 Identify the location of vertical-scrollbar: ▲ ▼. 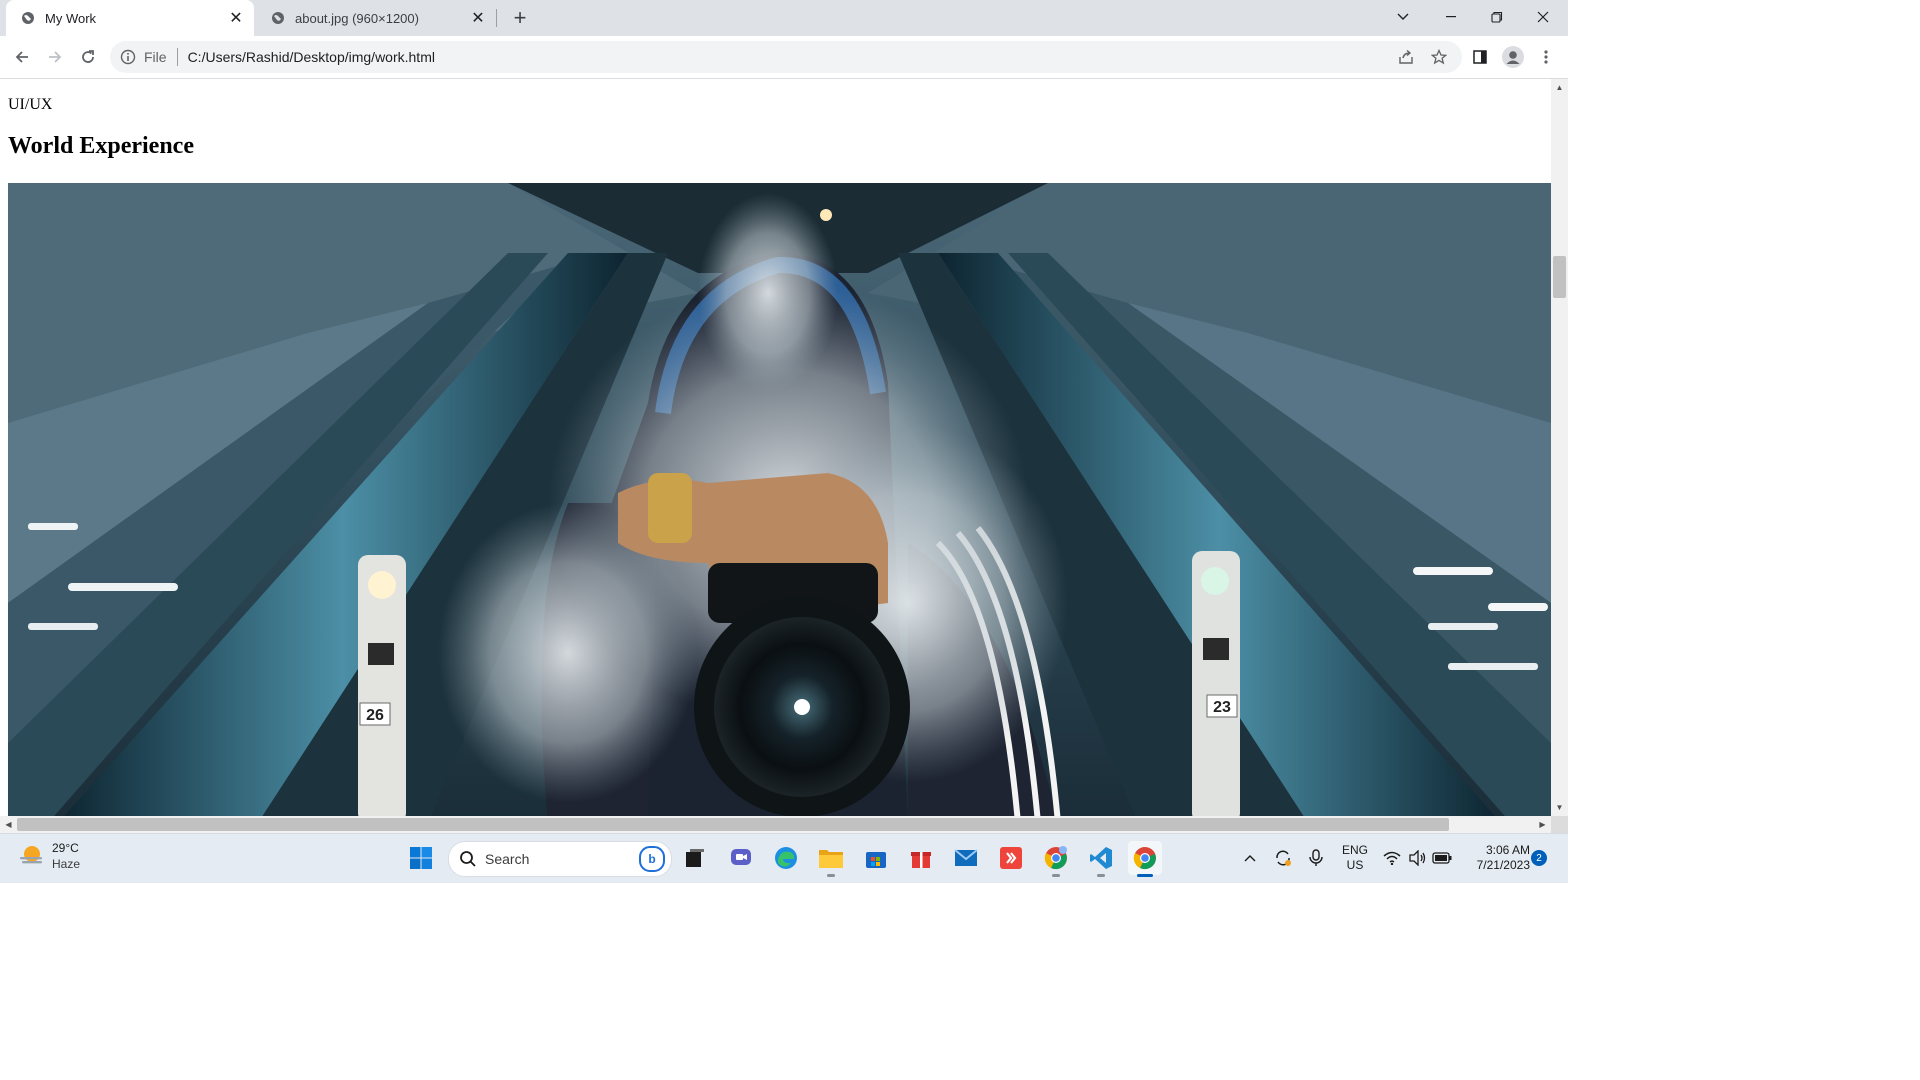
(1559, 447).